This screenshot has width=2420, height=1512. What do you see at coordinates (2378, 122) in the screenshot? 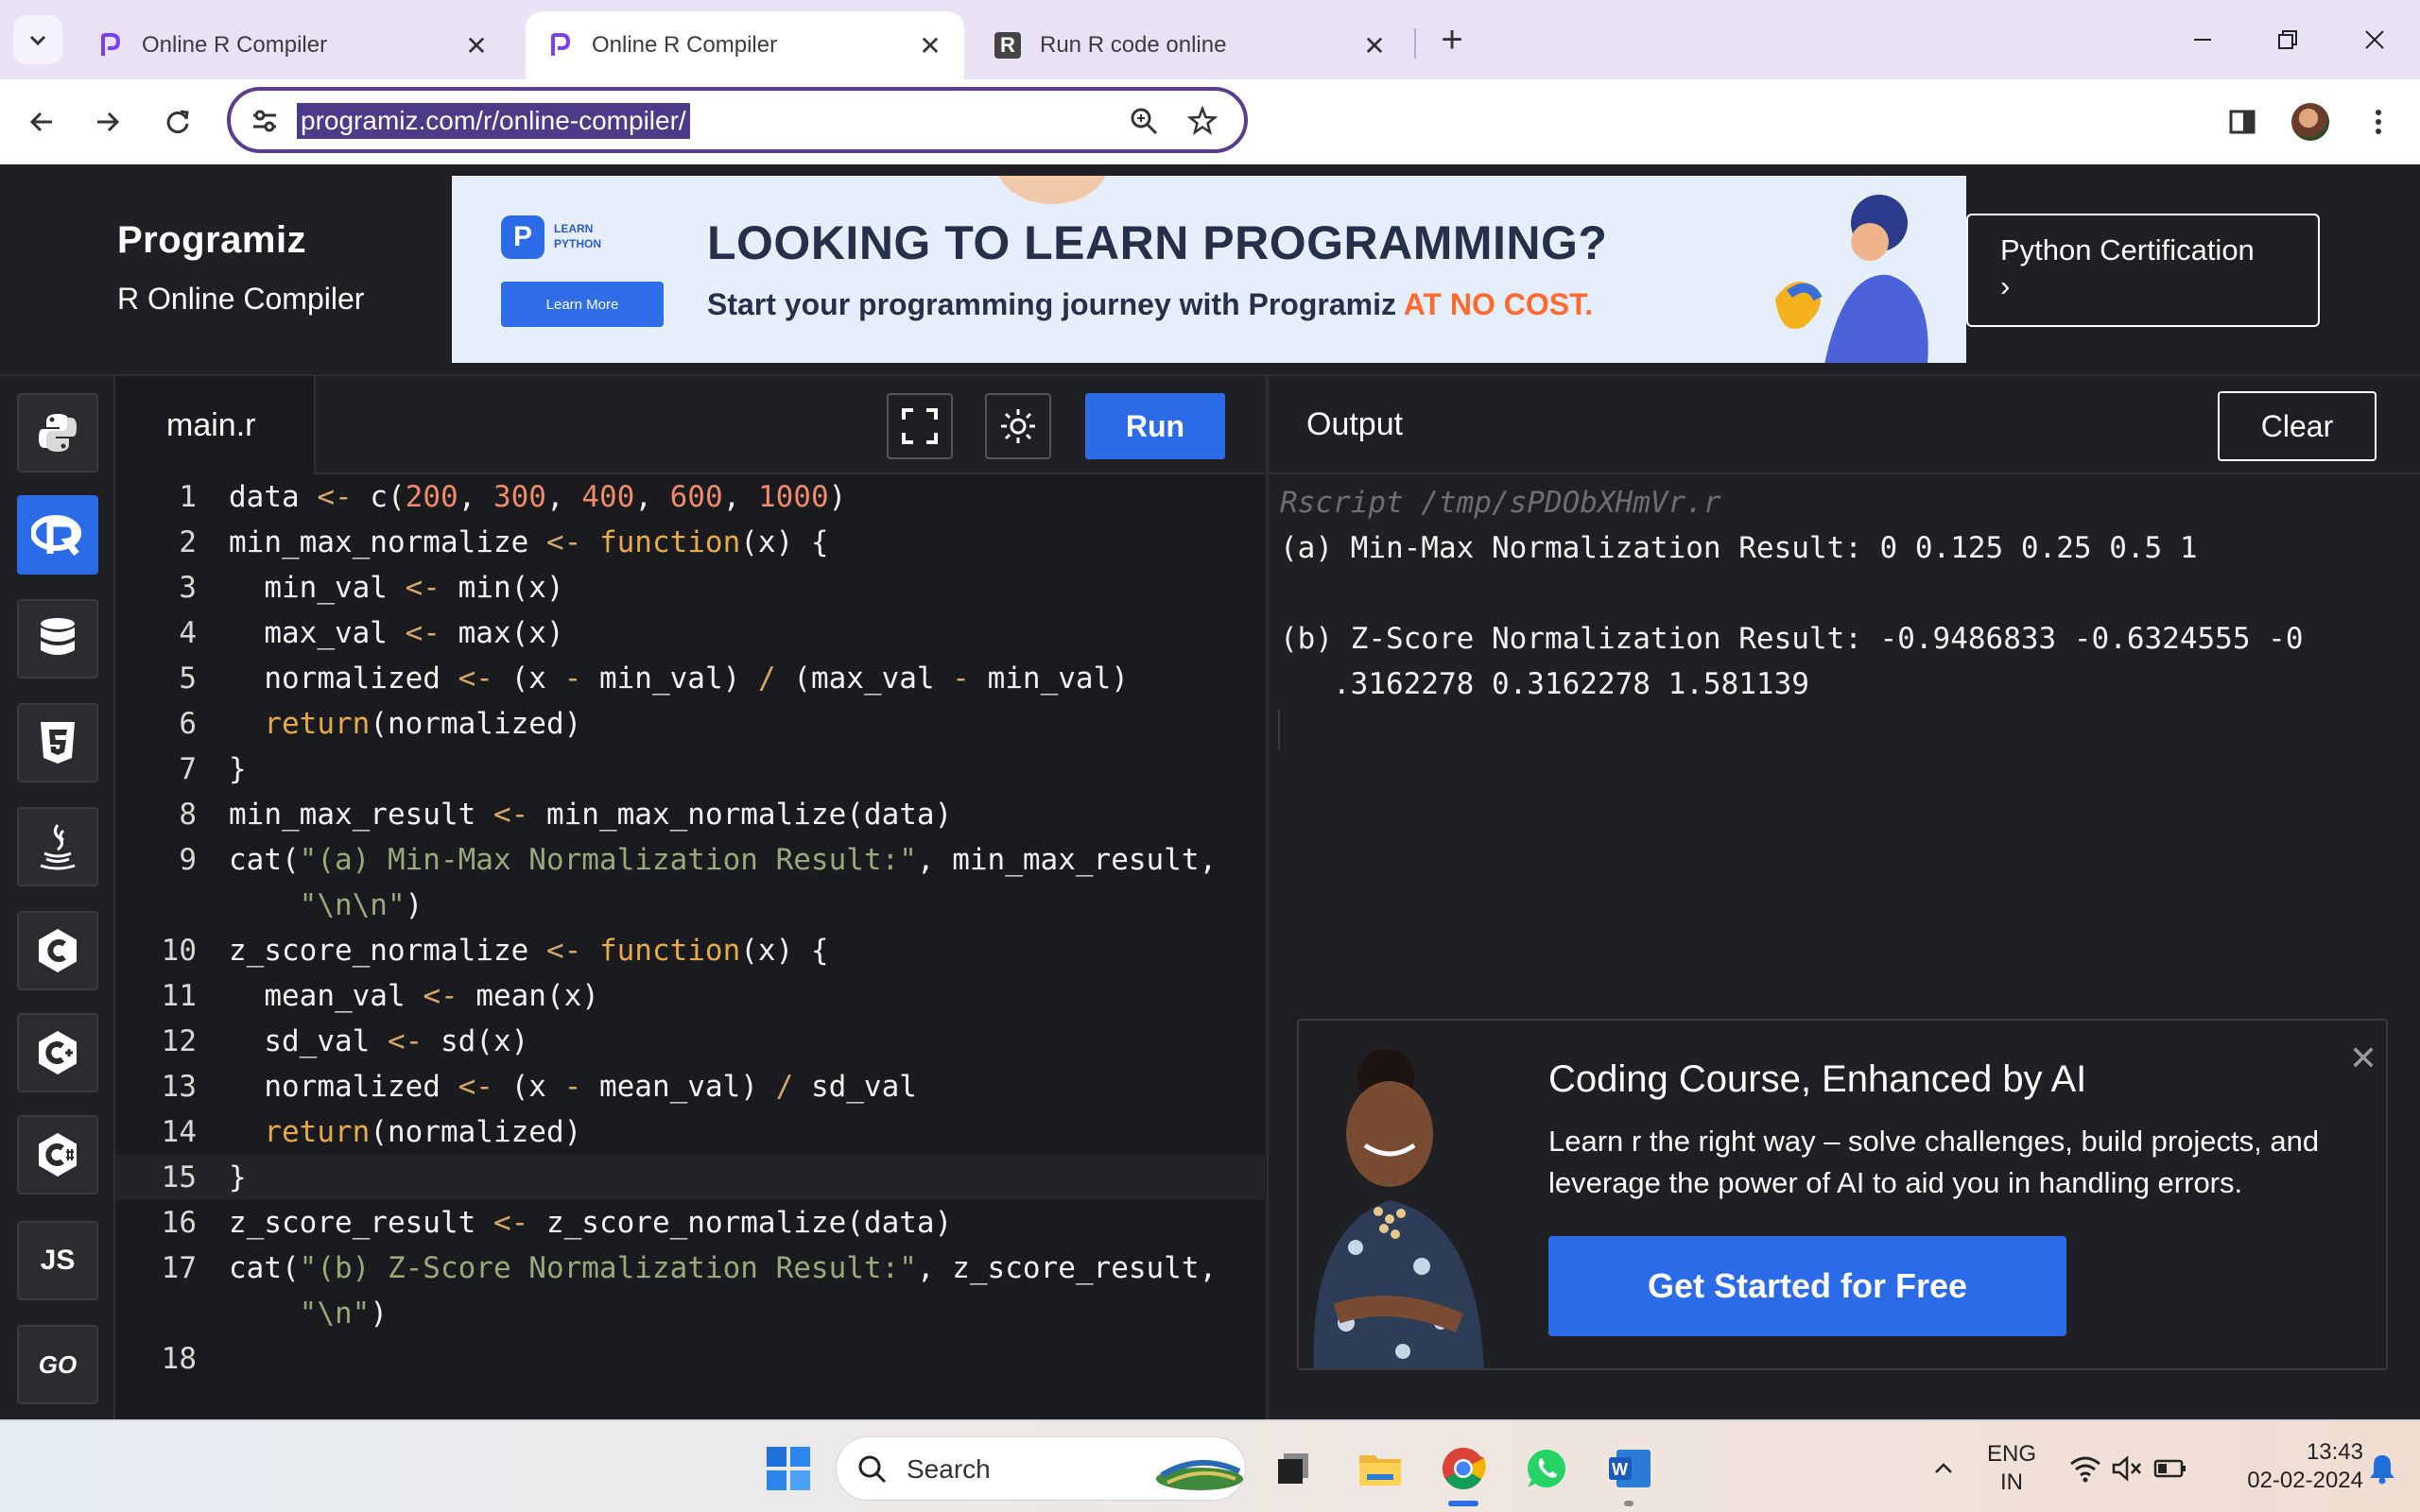
I see `menu-button` at bounding box center [2378, 122].